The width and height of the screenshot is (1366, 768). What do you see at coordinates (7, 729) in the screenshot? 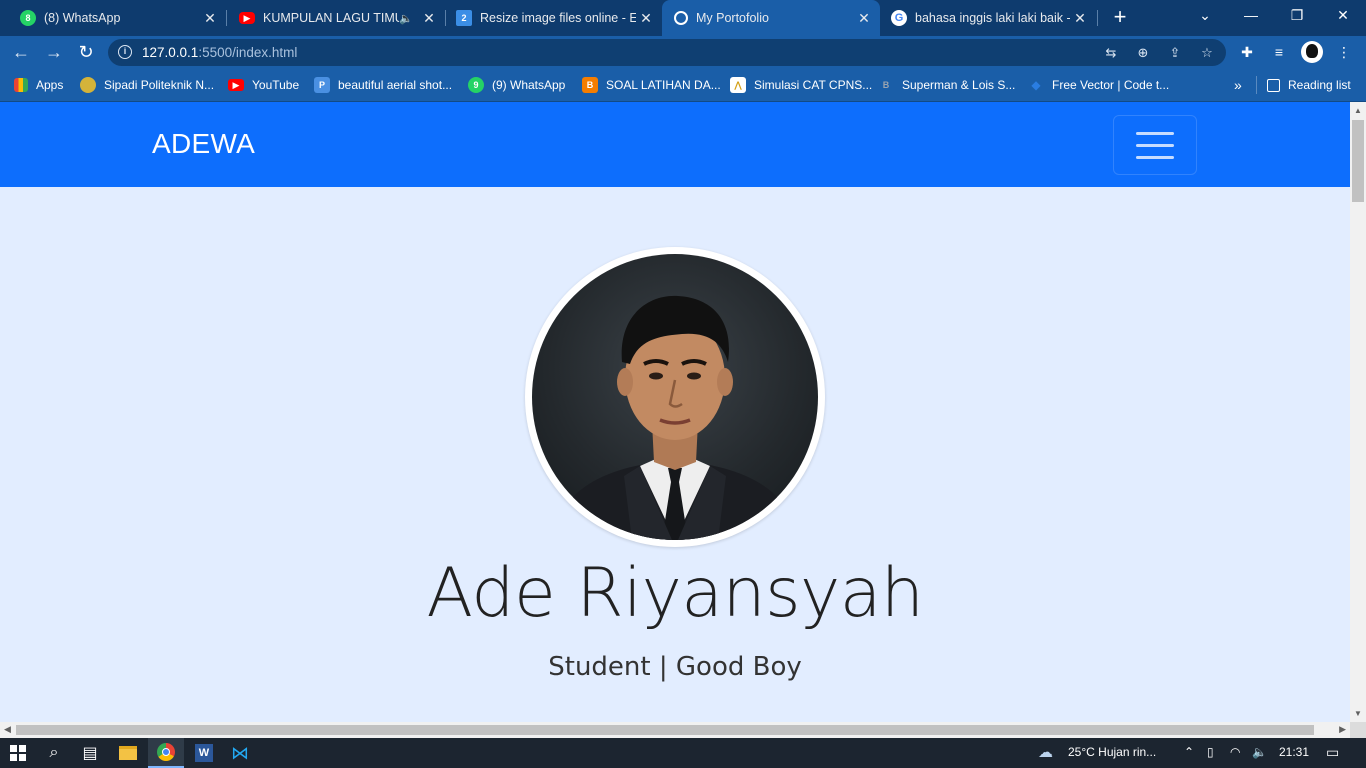
I see `scroll-left-arrow-icon: ◀` at bounding box center [7, 729].